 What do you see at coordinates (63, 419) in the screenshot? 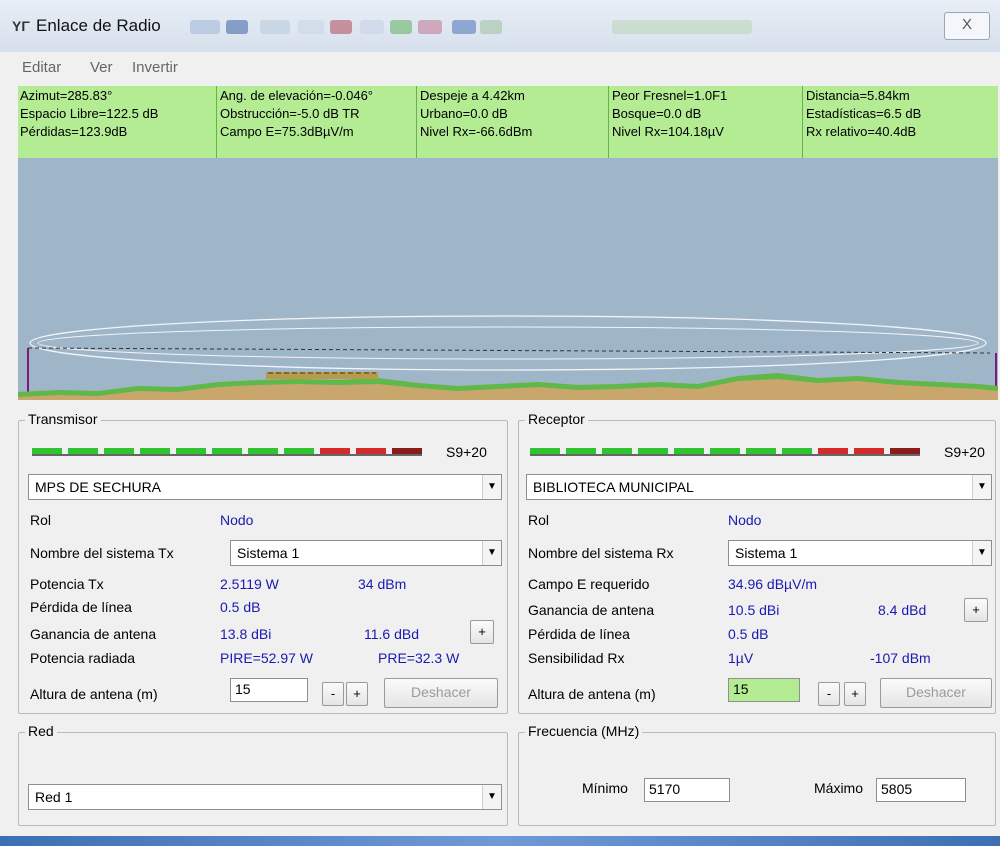
I see `transmisor-label: Transmisor` at bounding box center [63, 419].